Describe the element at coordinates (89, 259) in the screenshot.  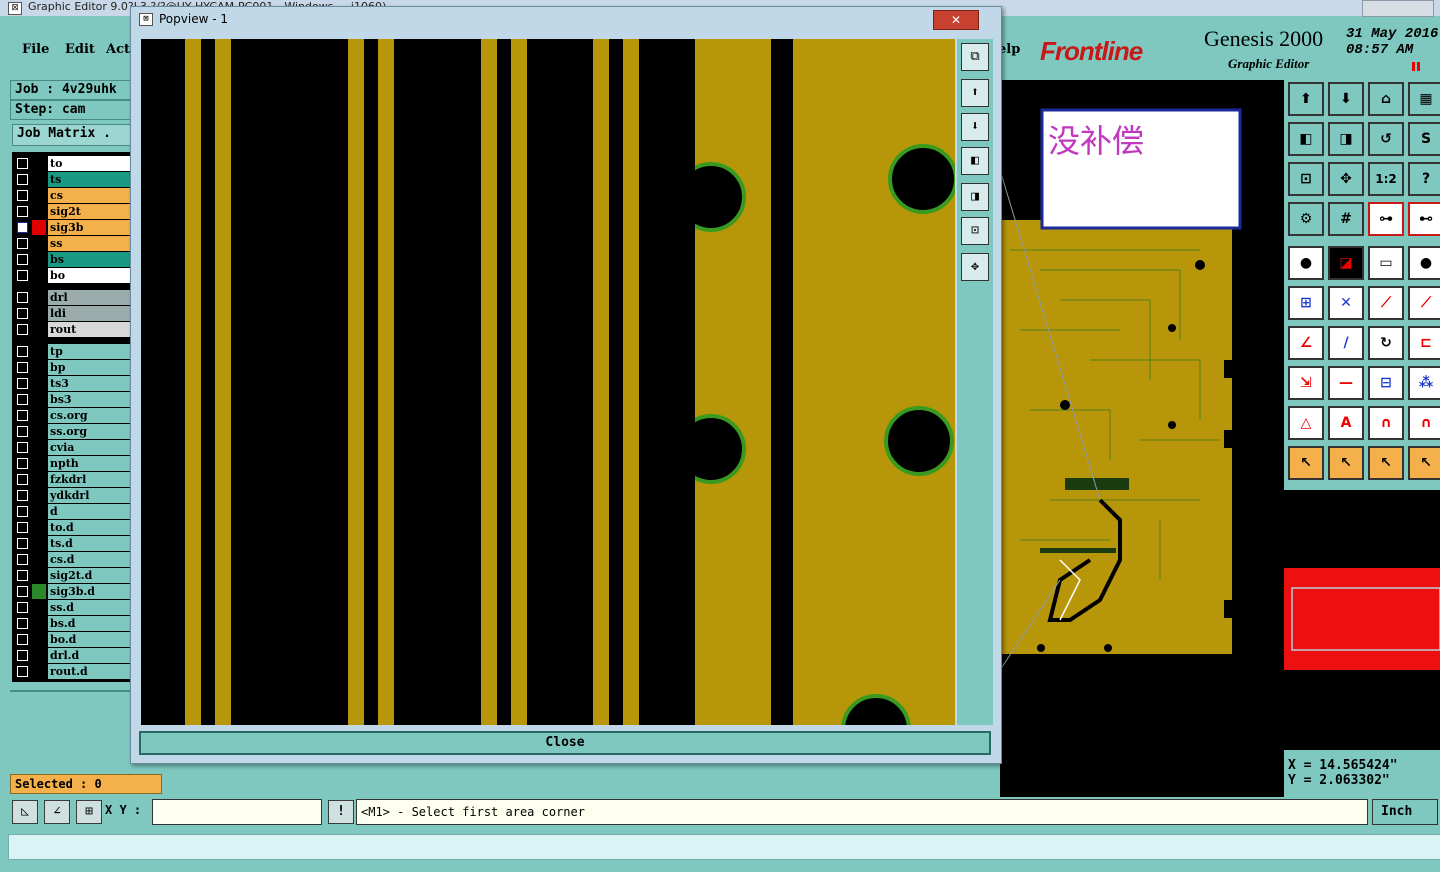
I see `layer-name: bs` at that location.